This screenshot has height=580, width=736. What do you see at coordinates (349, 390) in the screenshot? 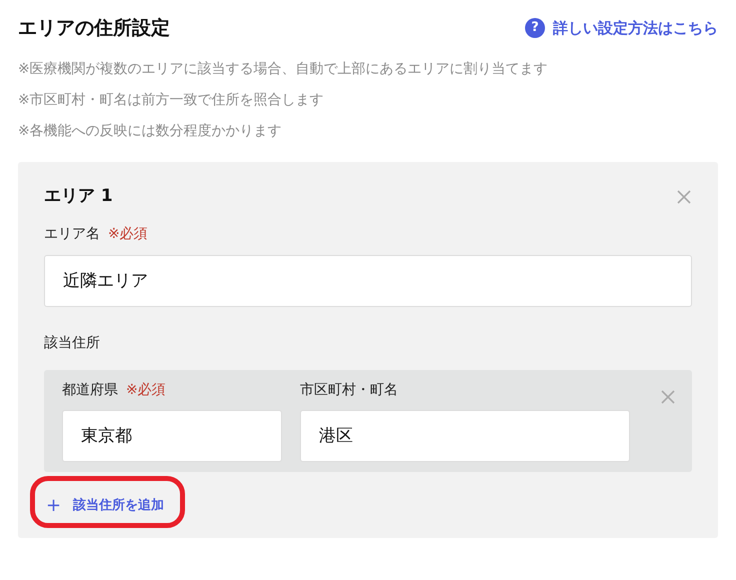
I see `field-label: 市区町村・町名` at bounding box center [349, 390].